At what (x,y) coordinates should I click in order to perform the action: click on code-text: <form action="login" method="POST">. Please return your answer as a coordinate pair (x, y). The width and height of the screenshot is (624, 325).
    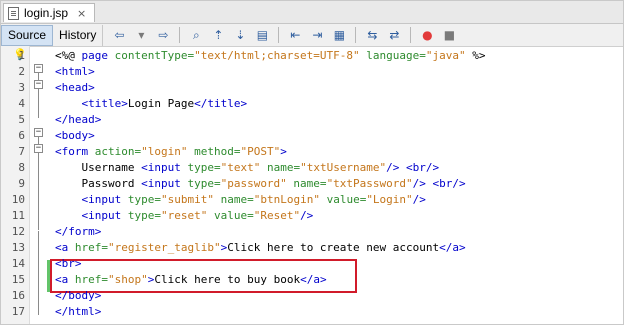
    Looking at the image, I should click on (171, 152).